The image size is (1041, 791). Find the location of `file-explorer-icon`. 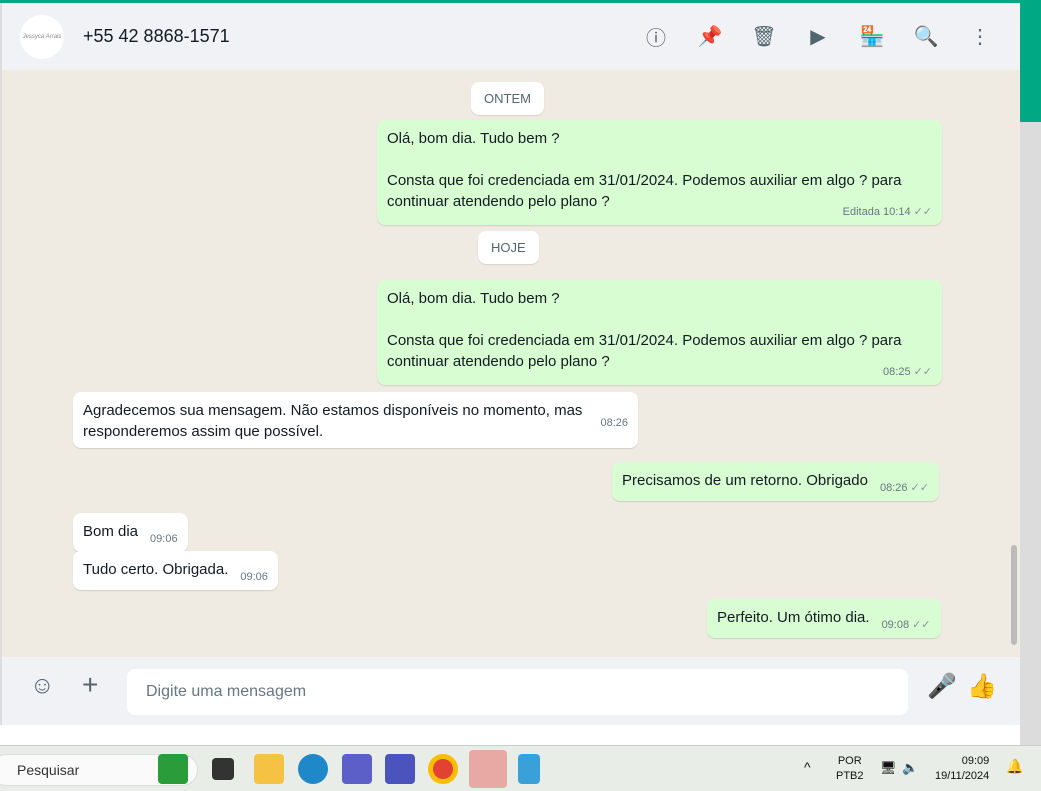

file-explorer-icon is located at coordinates (269, 769).